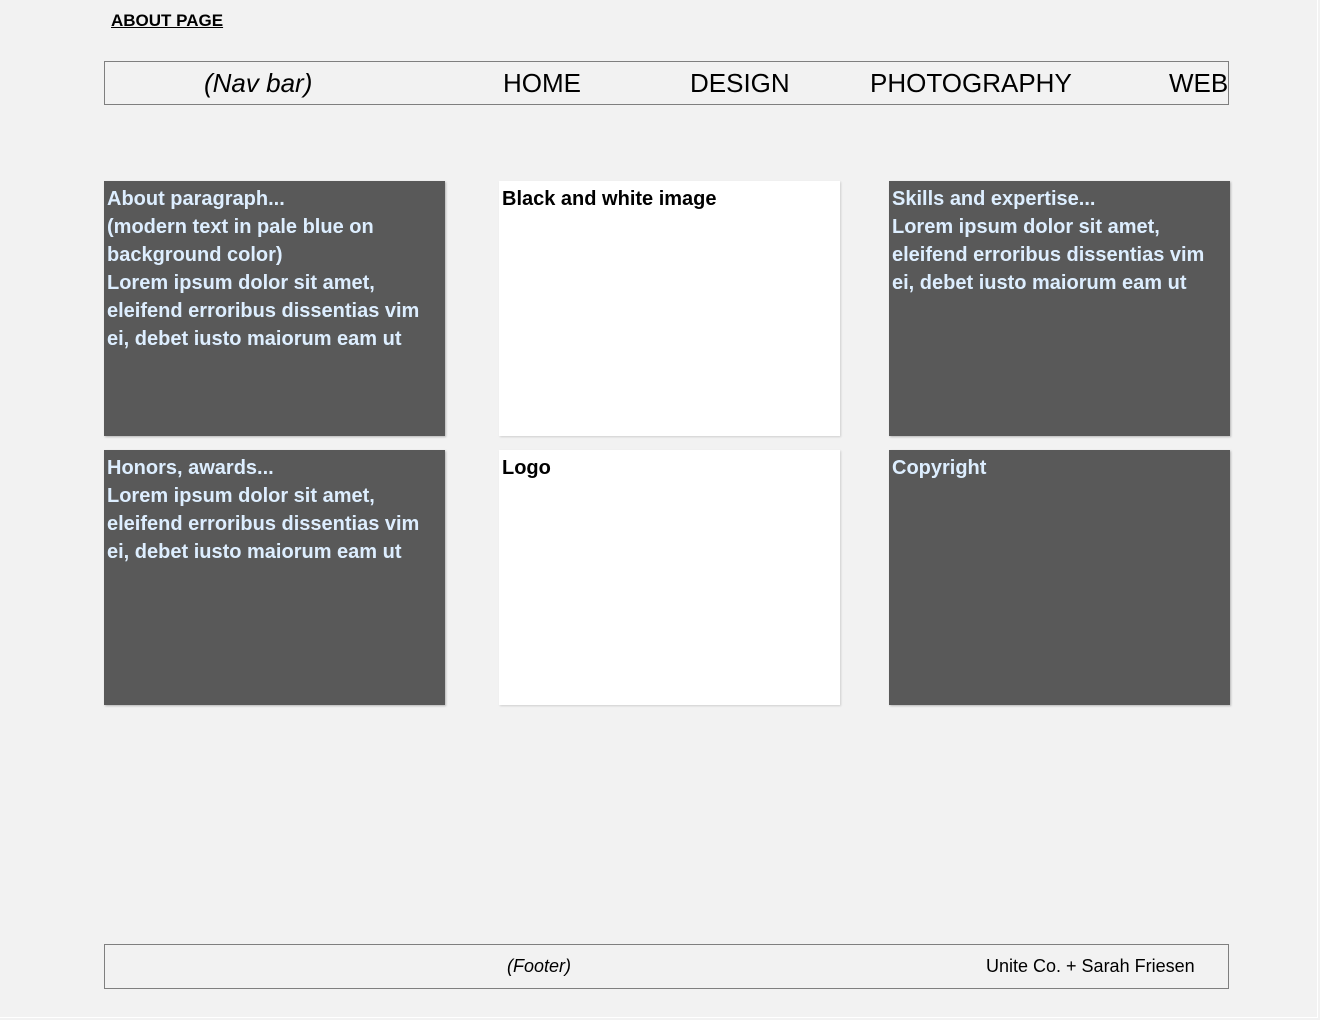 The width and height of the screenshot is (1320, 1020). Describe the element at coordinates (669, 308) in the screenshot. I see `image-placeholder: Black and white image` at that location.